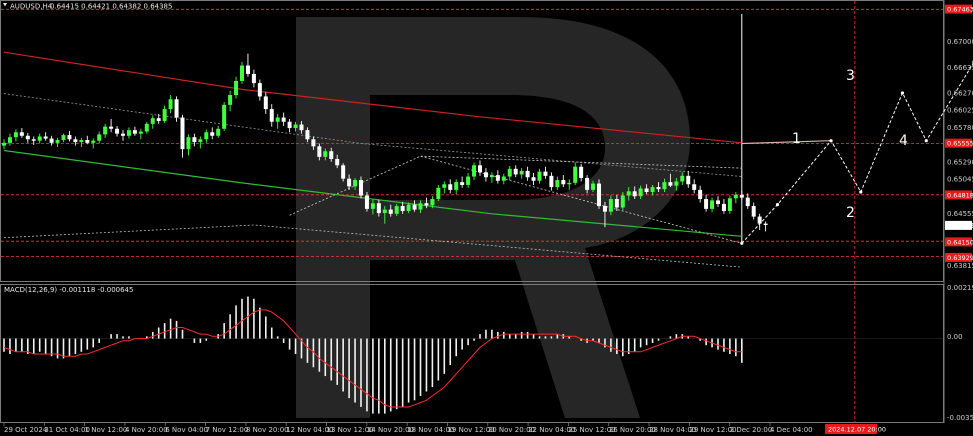  I want to click on time-tick-label: 2 Dec 20:00, so click(751, 430).